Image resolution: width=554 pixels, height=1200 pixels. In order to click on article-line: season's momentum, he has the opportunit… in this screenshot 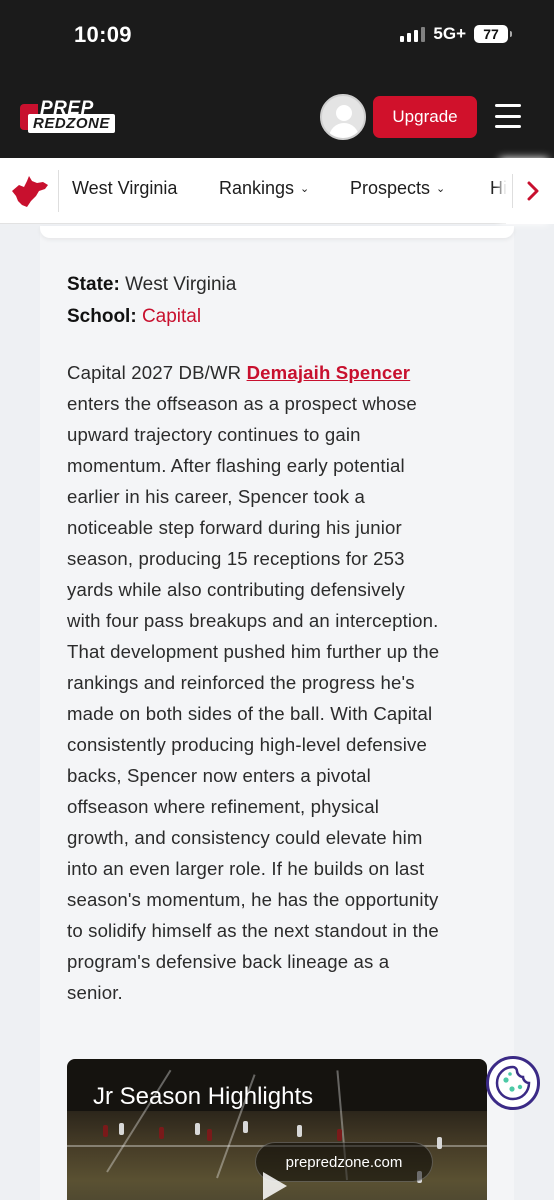, I will do `click(253, 899)`.